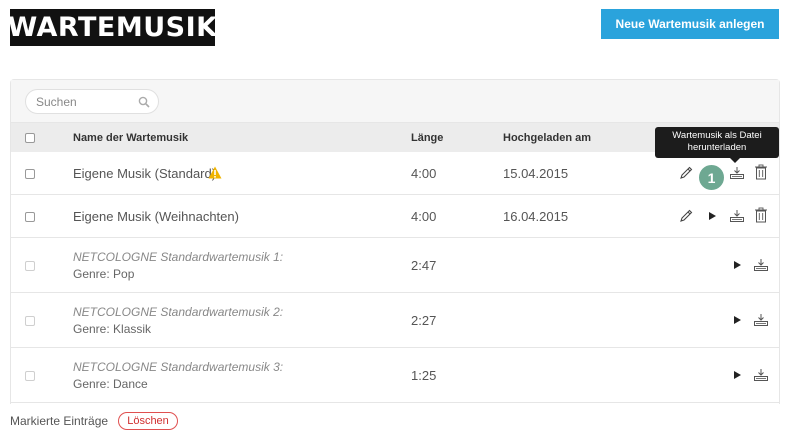 The height and width of the screenshot is (442, 800). I want to click on music-upload-date: 16.04.2015, so click(536, 216).